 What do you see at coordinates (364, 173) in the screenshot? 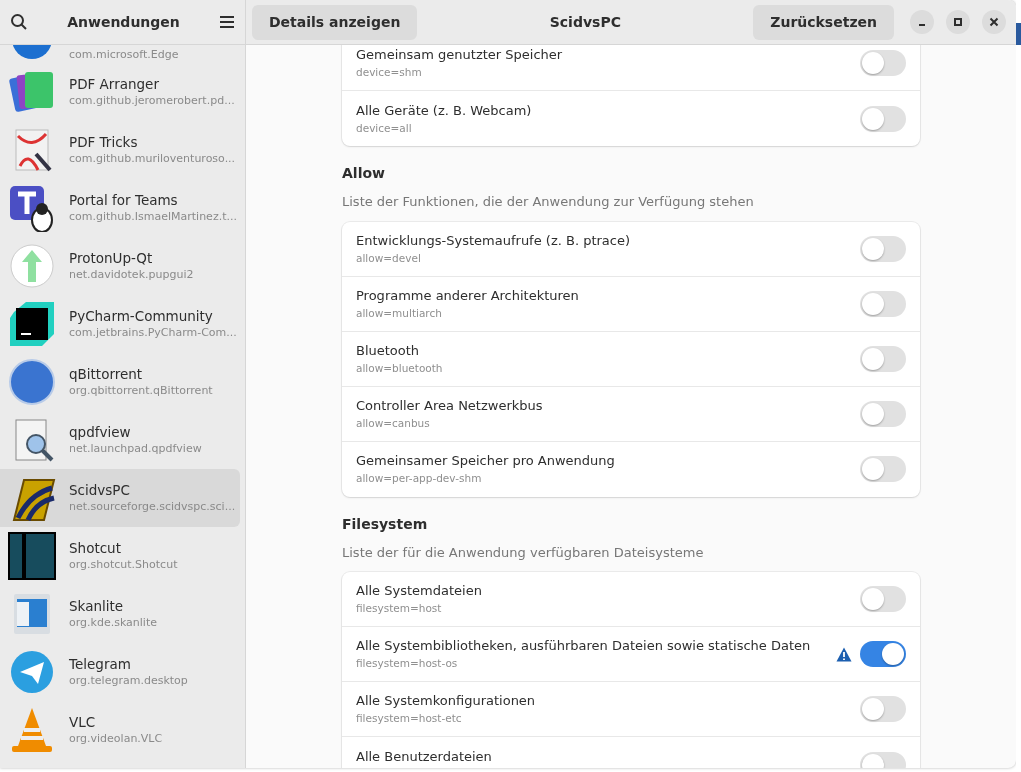
I see `section-title: Allow` at bounding box center [364, 173].